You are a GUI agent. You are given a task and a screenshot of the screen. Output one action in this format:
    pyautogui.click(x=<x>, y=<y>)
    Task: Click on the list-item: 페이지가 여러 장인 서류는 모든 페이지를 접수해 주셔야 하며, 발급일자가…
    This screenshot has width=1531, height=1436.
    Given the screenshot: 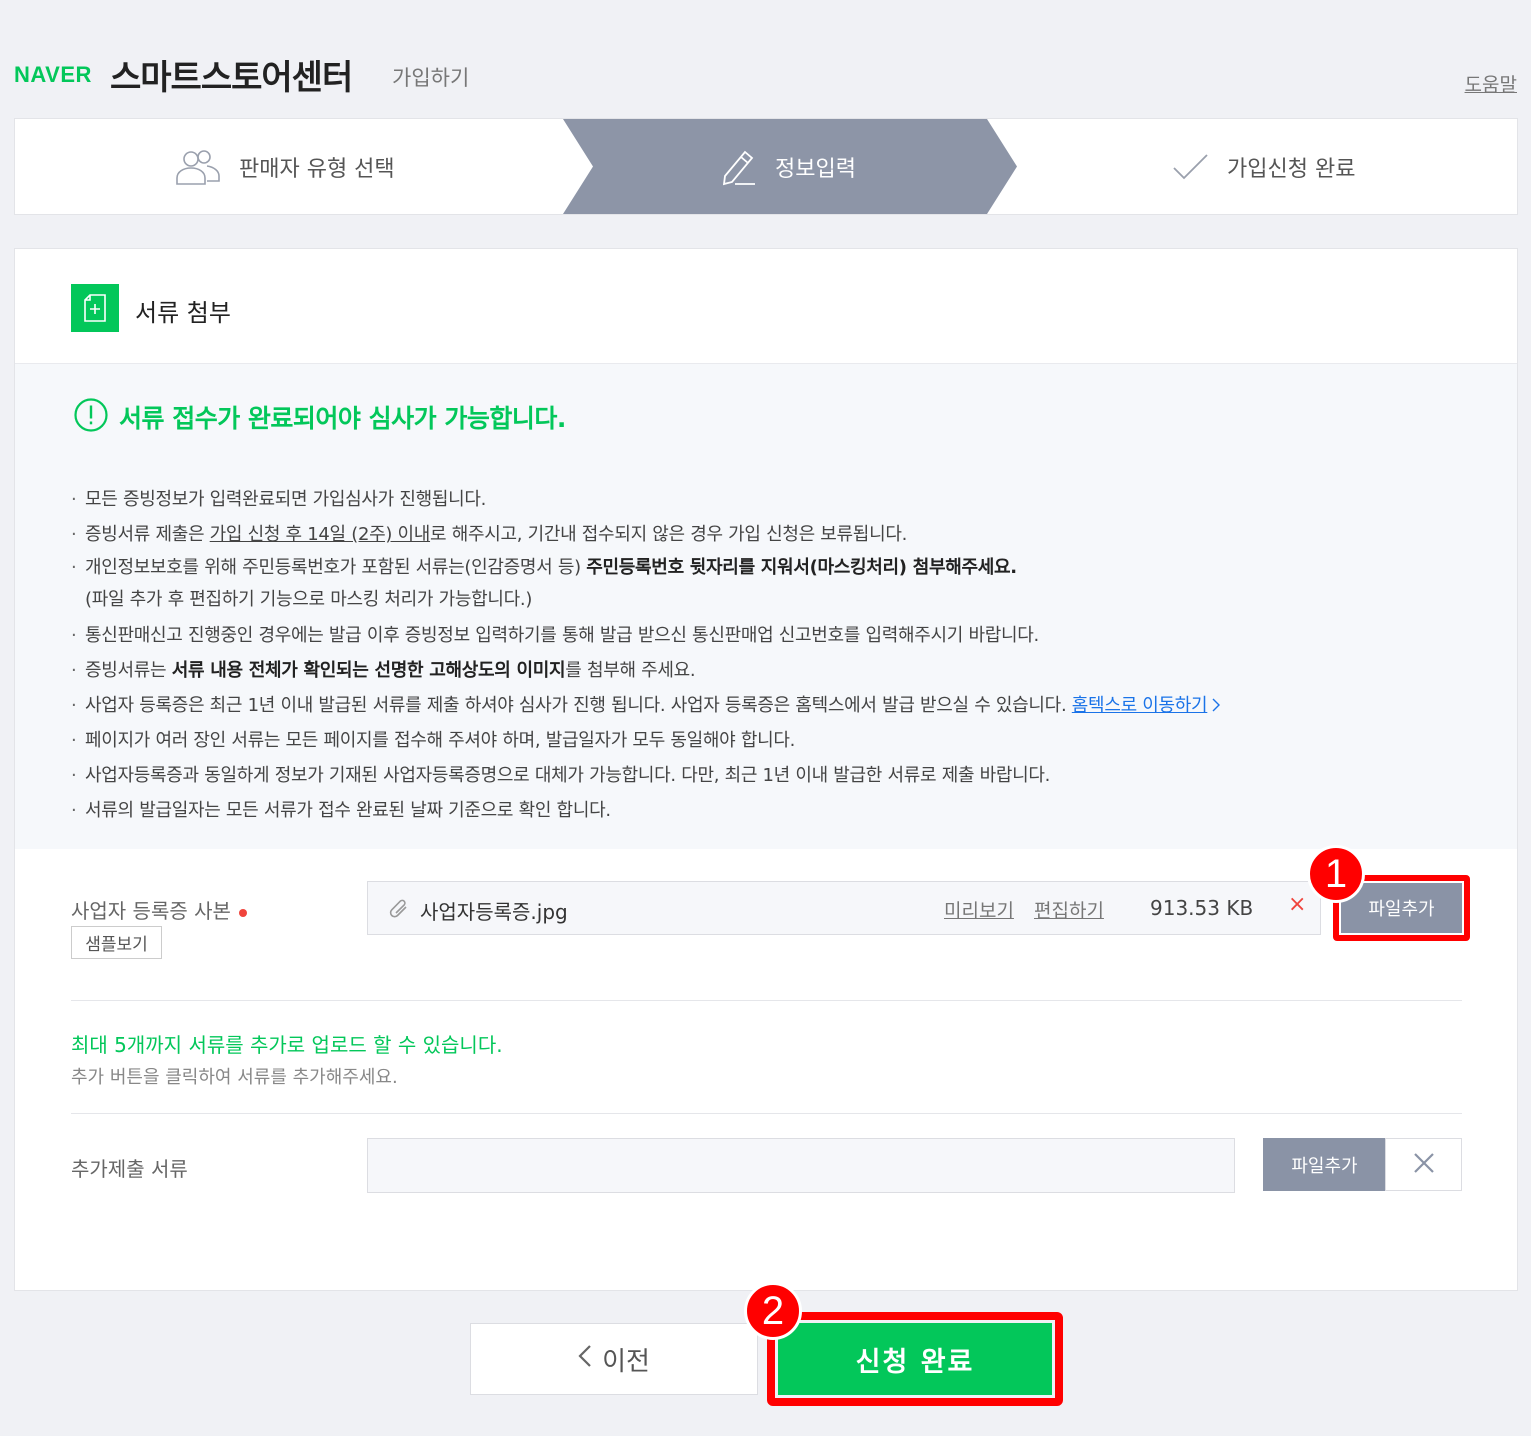 What is the action you would take?
    pyautogui.click(x=646, y=740)
    